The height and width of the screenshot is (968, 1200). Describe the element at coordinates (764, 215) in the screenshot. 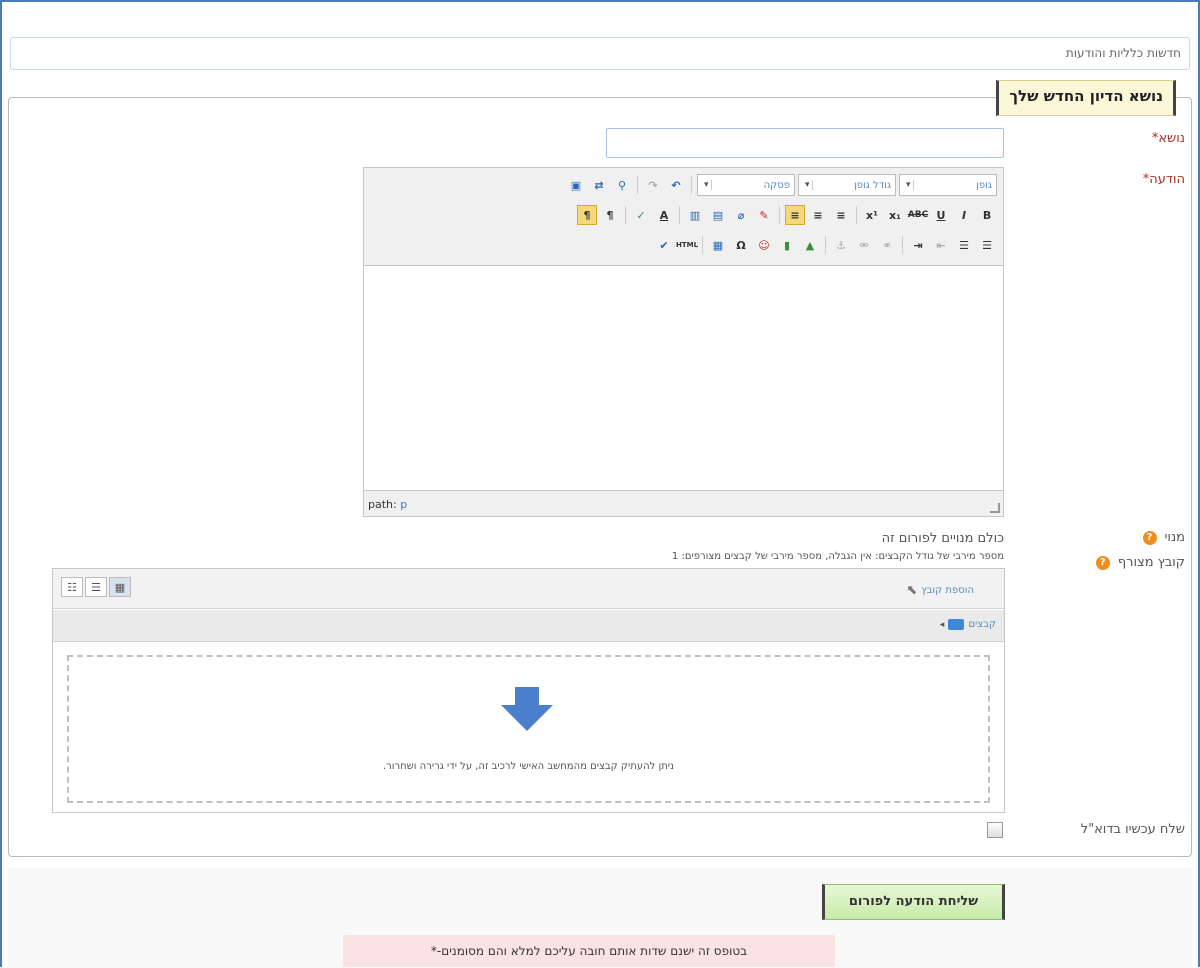

I see `clean-icon: ✎` at that location.